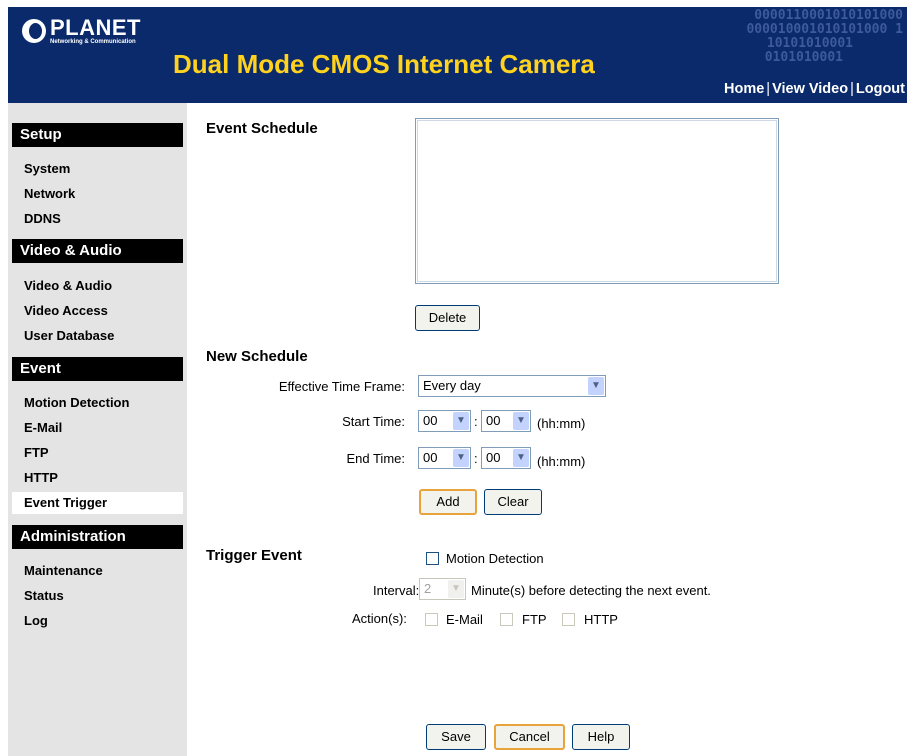 Image resolution: width=907 pixels, height=756 pixels. Describe the element at coordinates (810, 89) in the screenshot. I see `nav-view-video-link: View Video` at that location.